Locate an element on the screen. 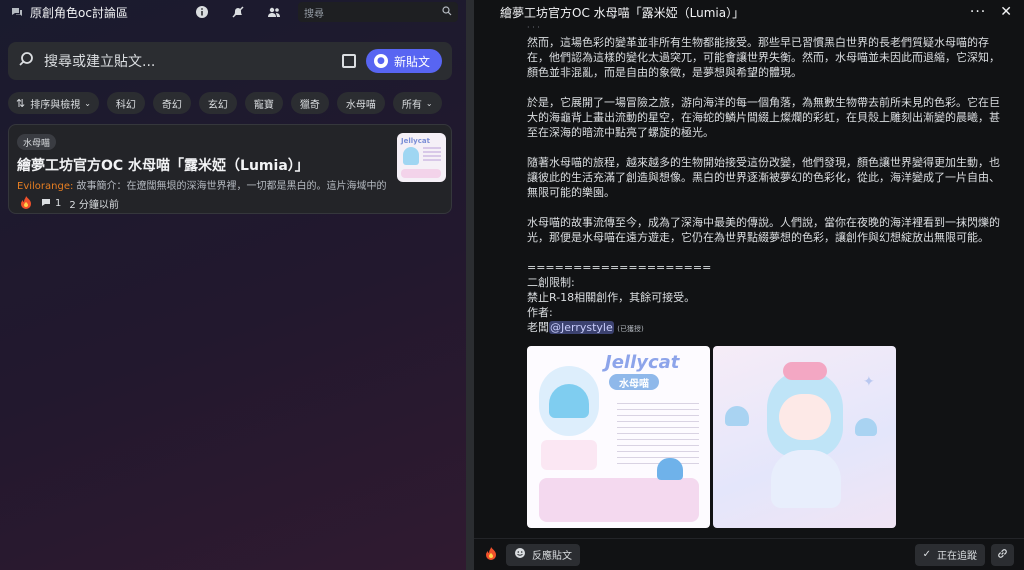  channel-header: 原創角色oc討論區 搜尋 is located at coordinates (233, 12).